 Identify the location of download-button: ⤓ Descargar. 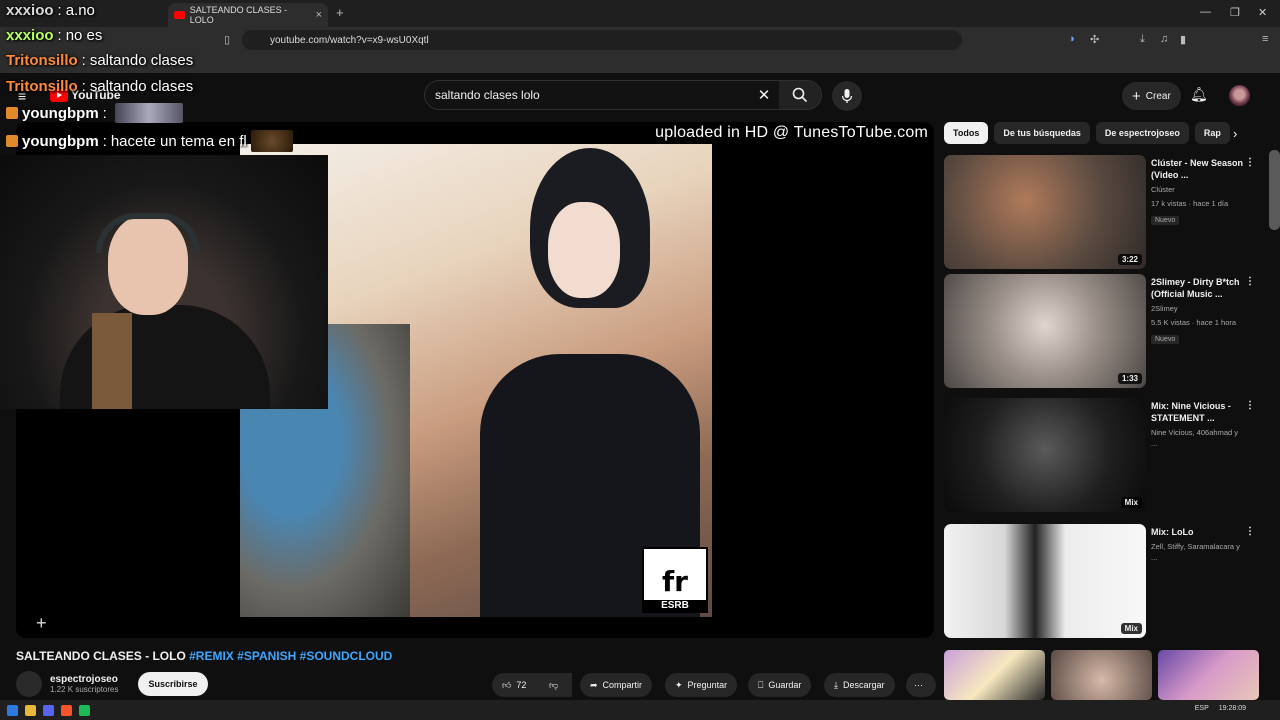
(859, 685).